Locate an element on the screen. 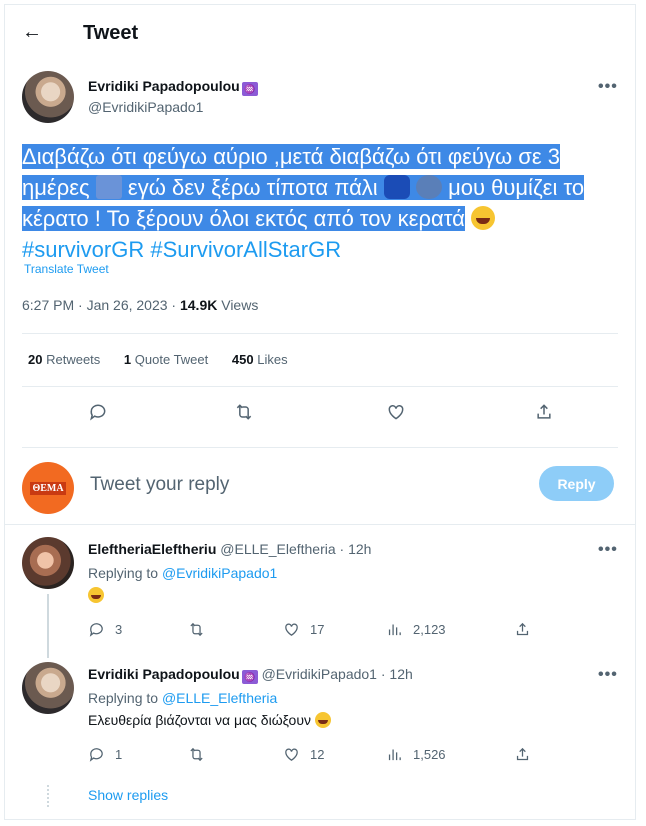  hashtag-survivorallstargr: #SurvivorAllStarGR is located at coordinates (245, 249).